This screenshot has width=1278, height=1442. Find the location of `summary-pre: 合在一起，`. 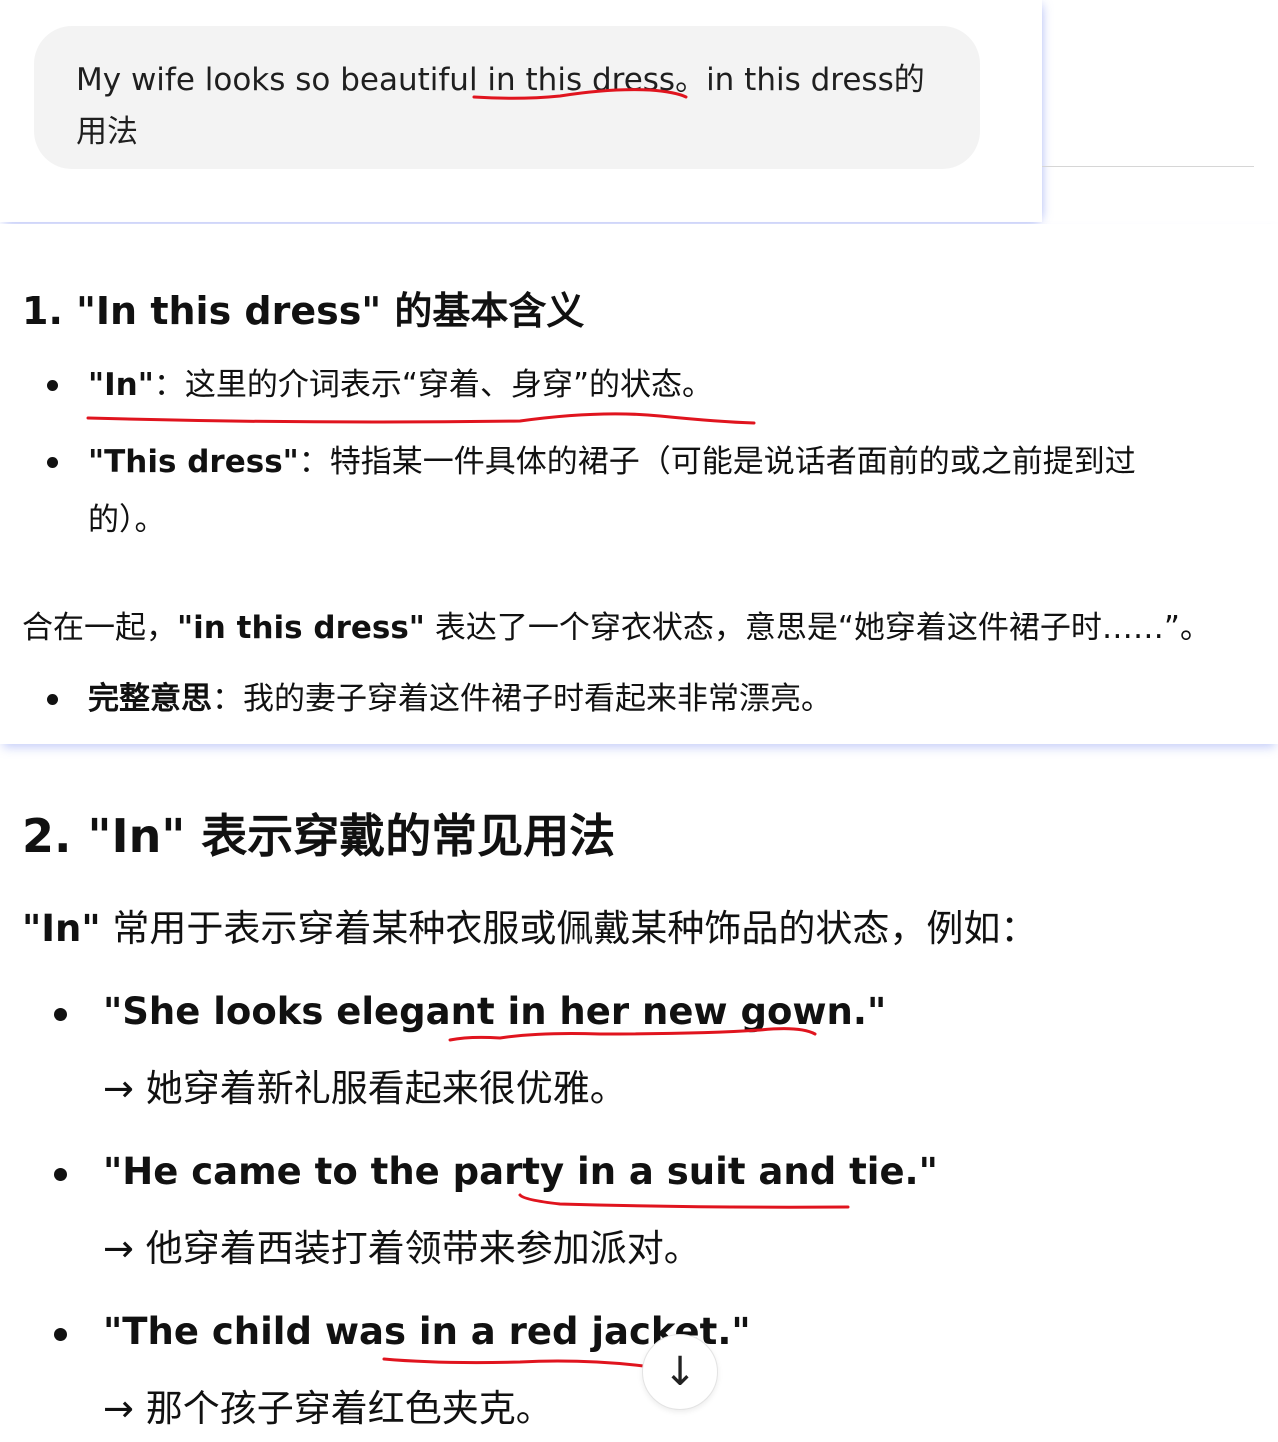

summary-pre: 合在一起， is located at coordinates (99, 628).